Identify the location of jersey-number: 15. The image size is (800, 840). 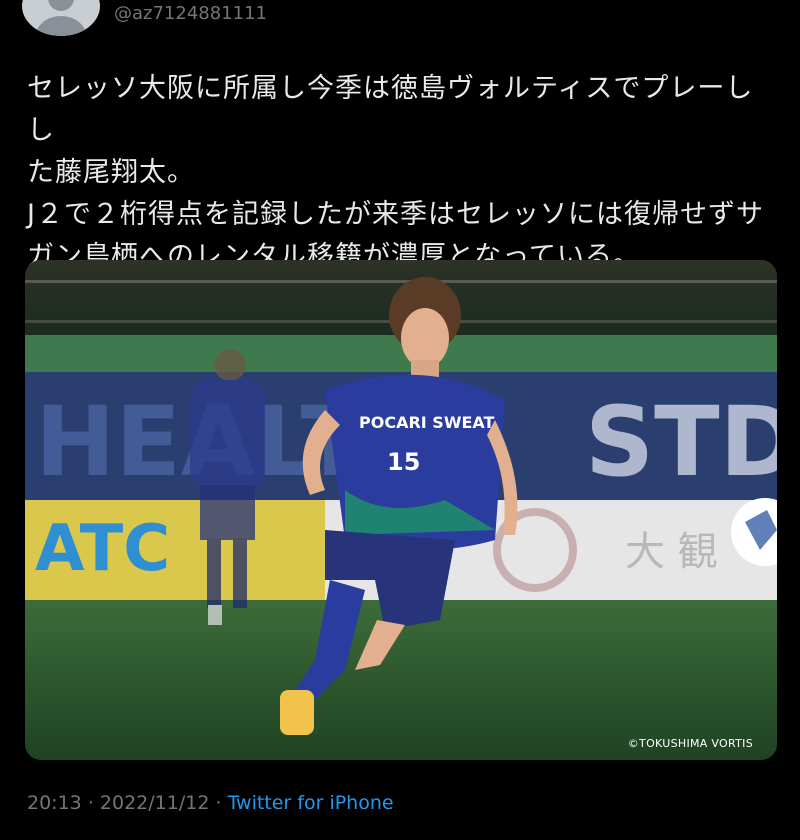
(403, 462).